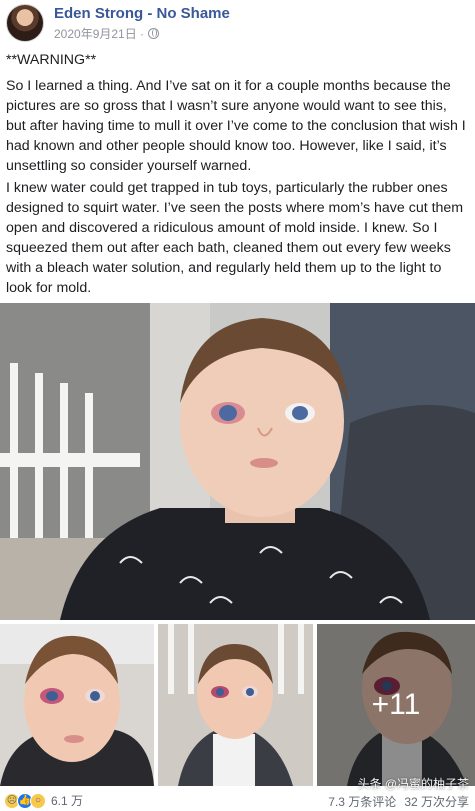  Describe the element at coordinates (237, 23) in the screenshot. I see `post-header: Eden Strong - No Shame 2020年9月21日 ·` at that location.